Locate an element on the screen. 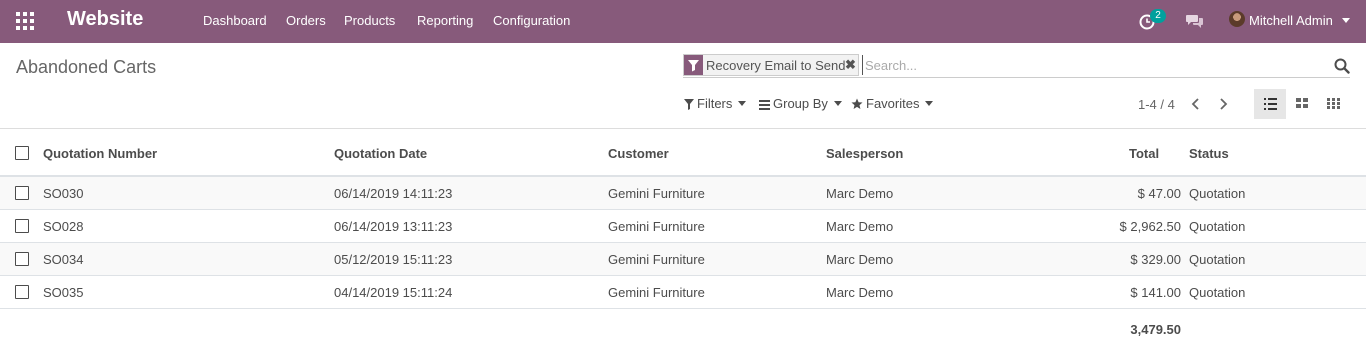 The height and width of the screenshot is (348, 1366). favorites-label: Favorites is located at coordinates (893, 103).